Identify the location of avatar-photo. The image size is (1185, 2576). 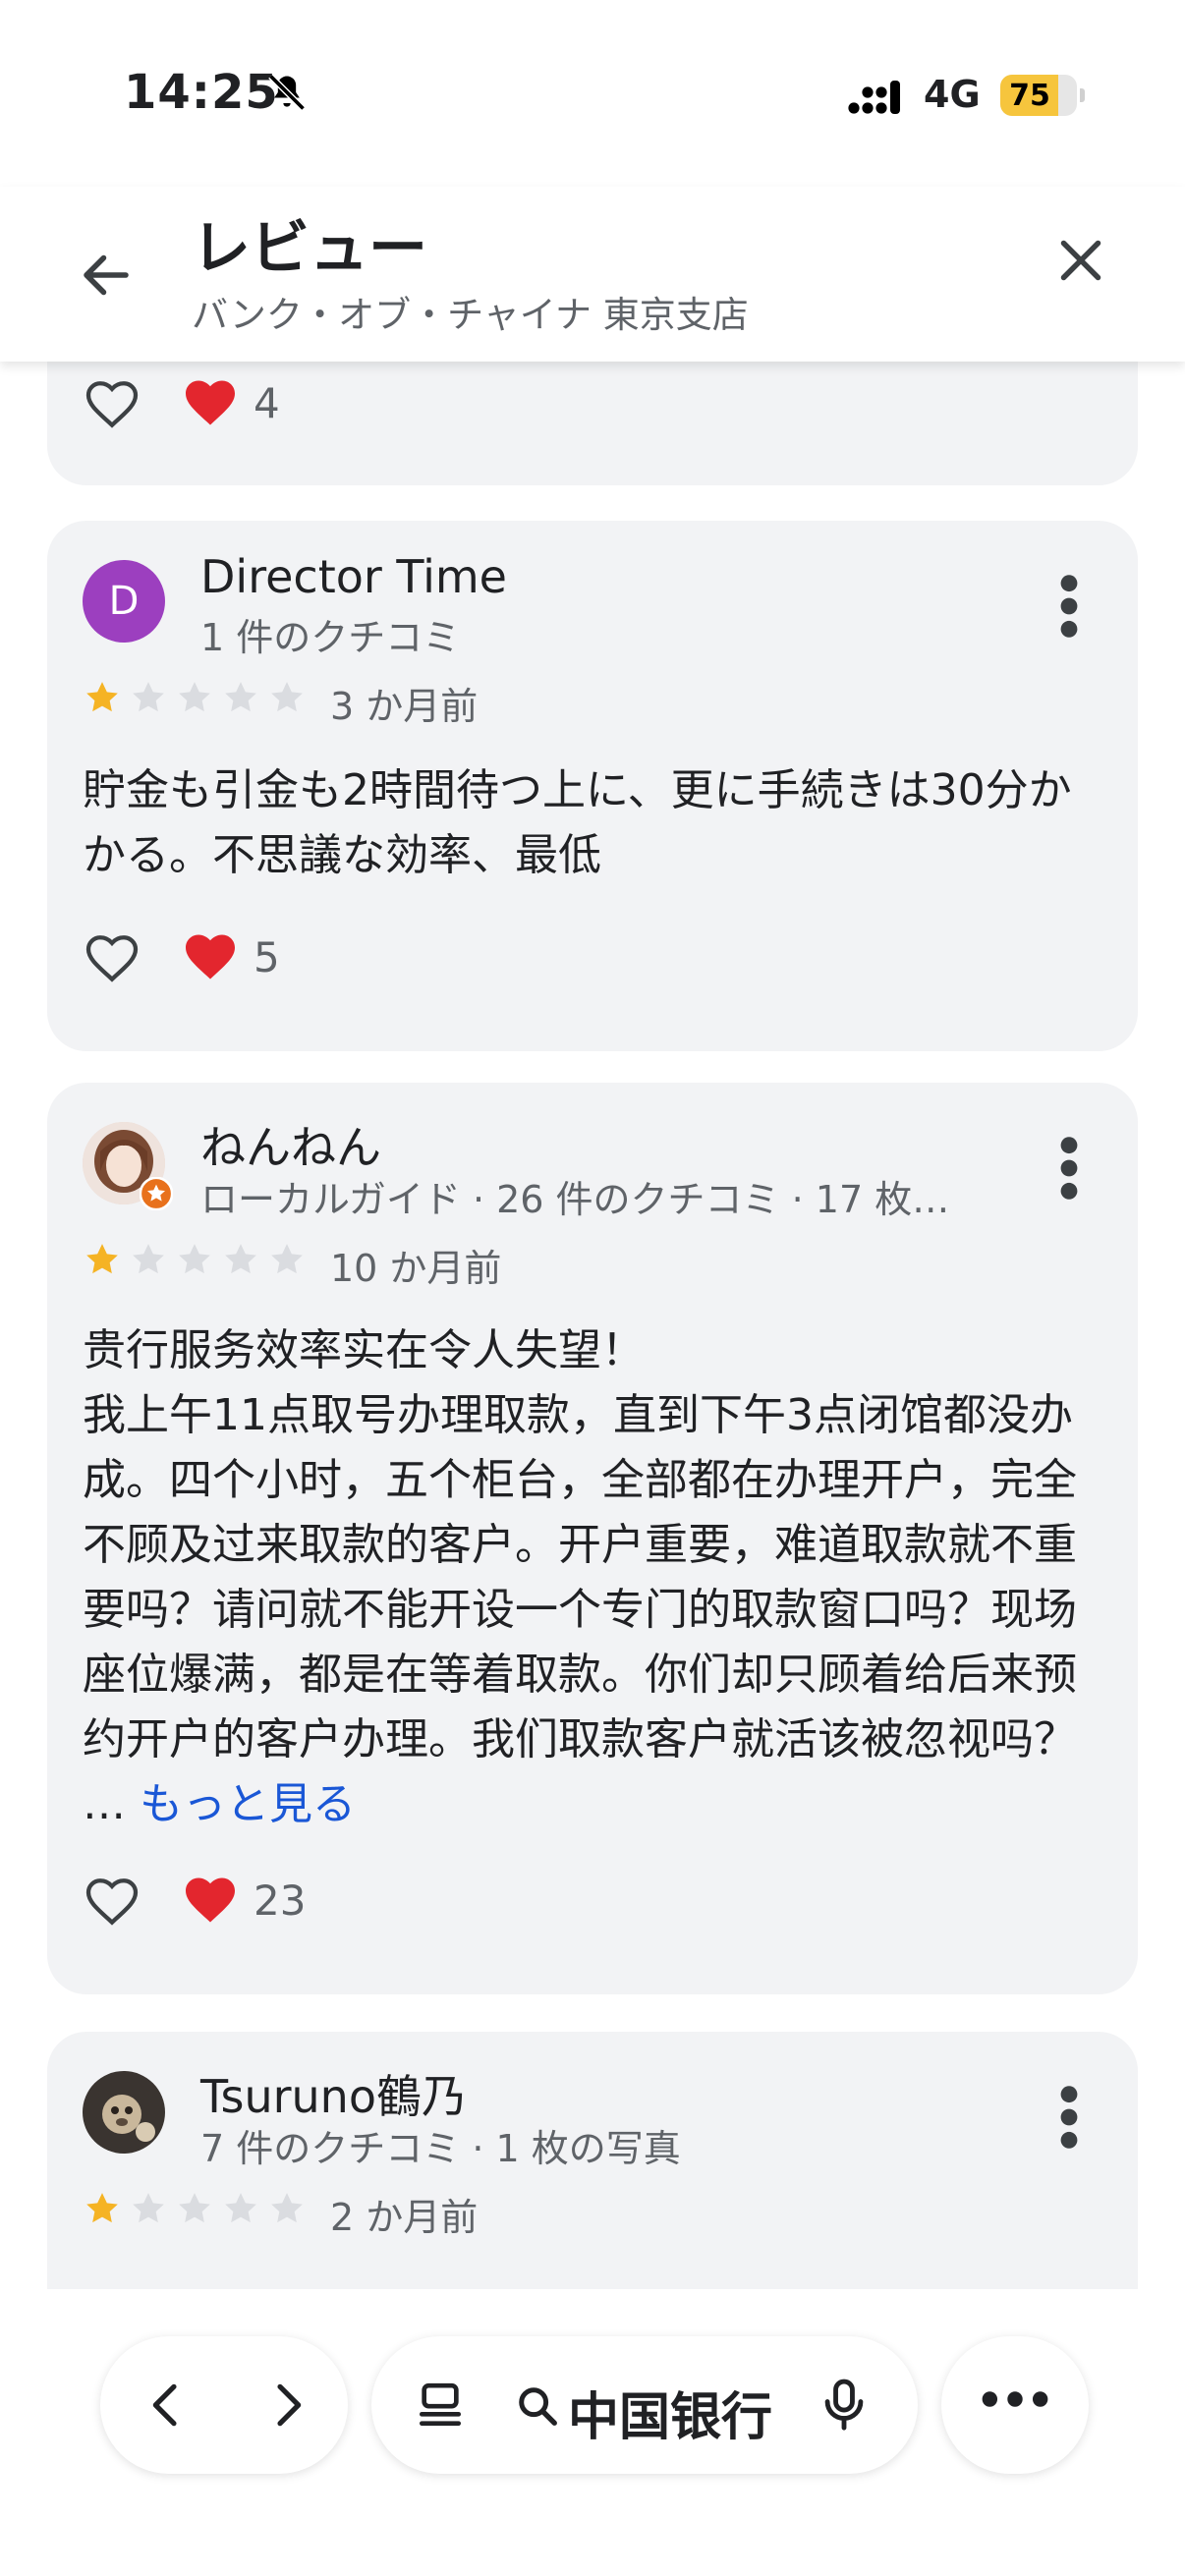
(124, 2112).